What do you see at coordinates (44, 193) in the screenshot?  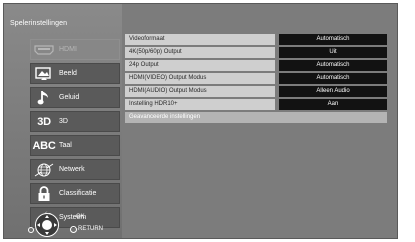 I see `lock-icon` at bounding box center [44, 193].